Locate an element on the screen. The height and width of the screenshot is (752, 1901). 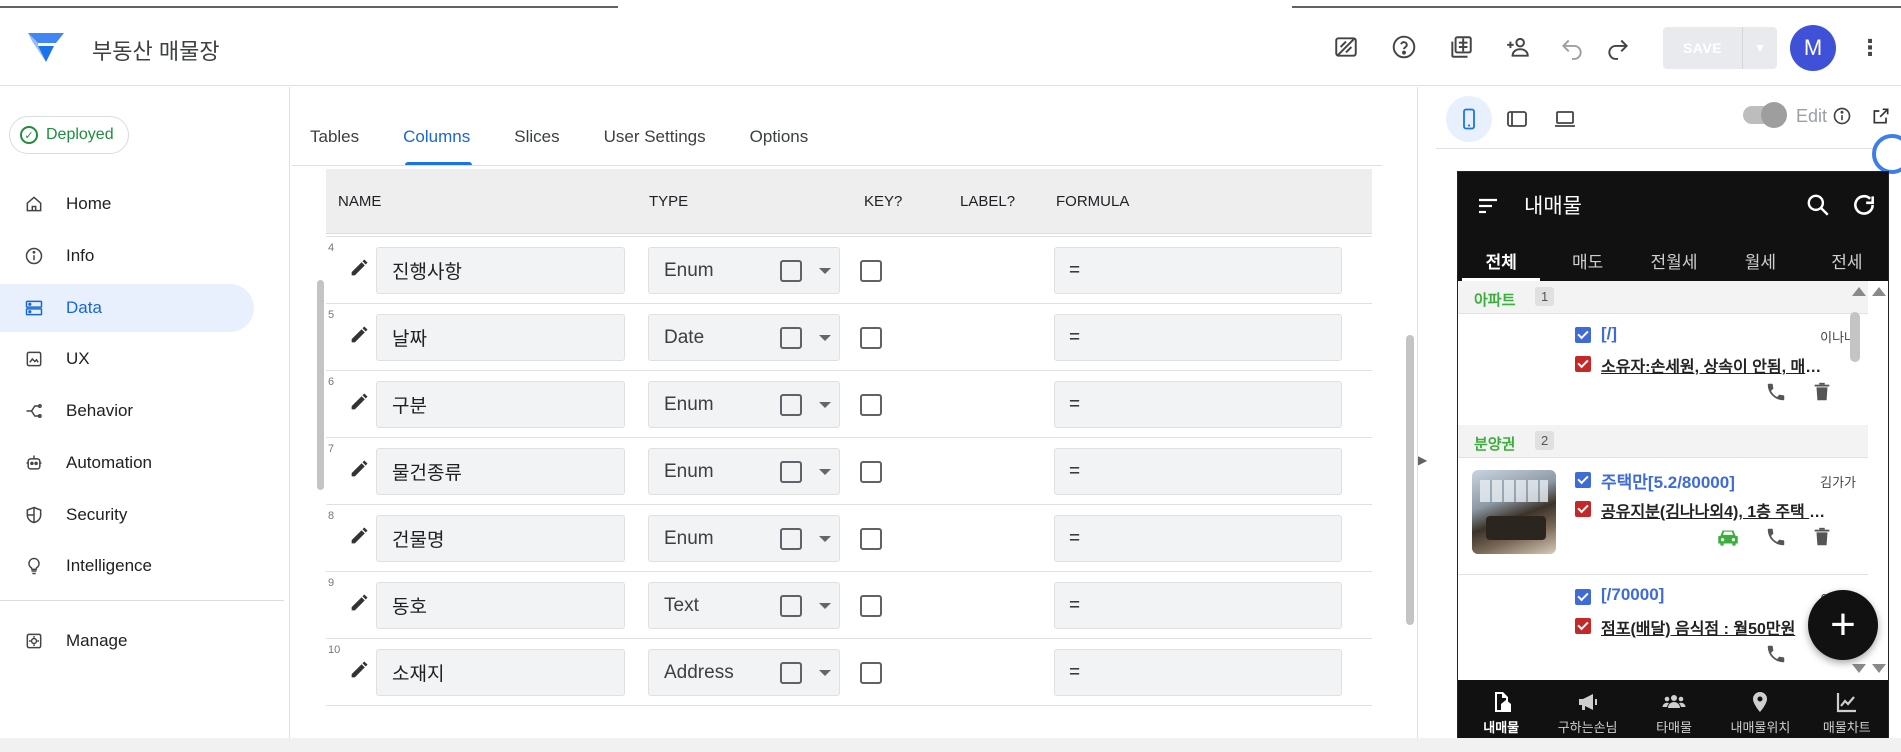
search-icon is located at coordinates (1818, 205).